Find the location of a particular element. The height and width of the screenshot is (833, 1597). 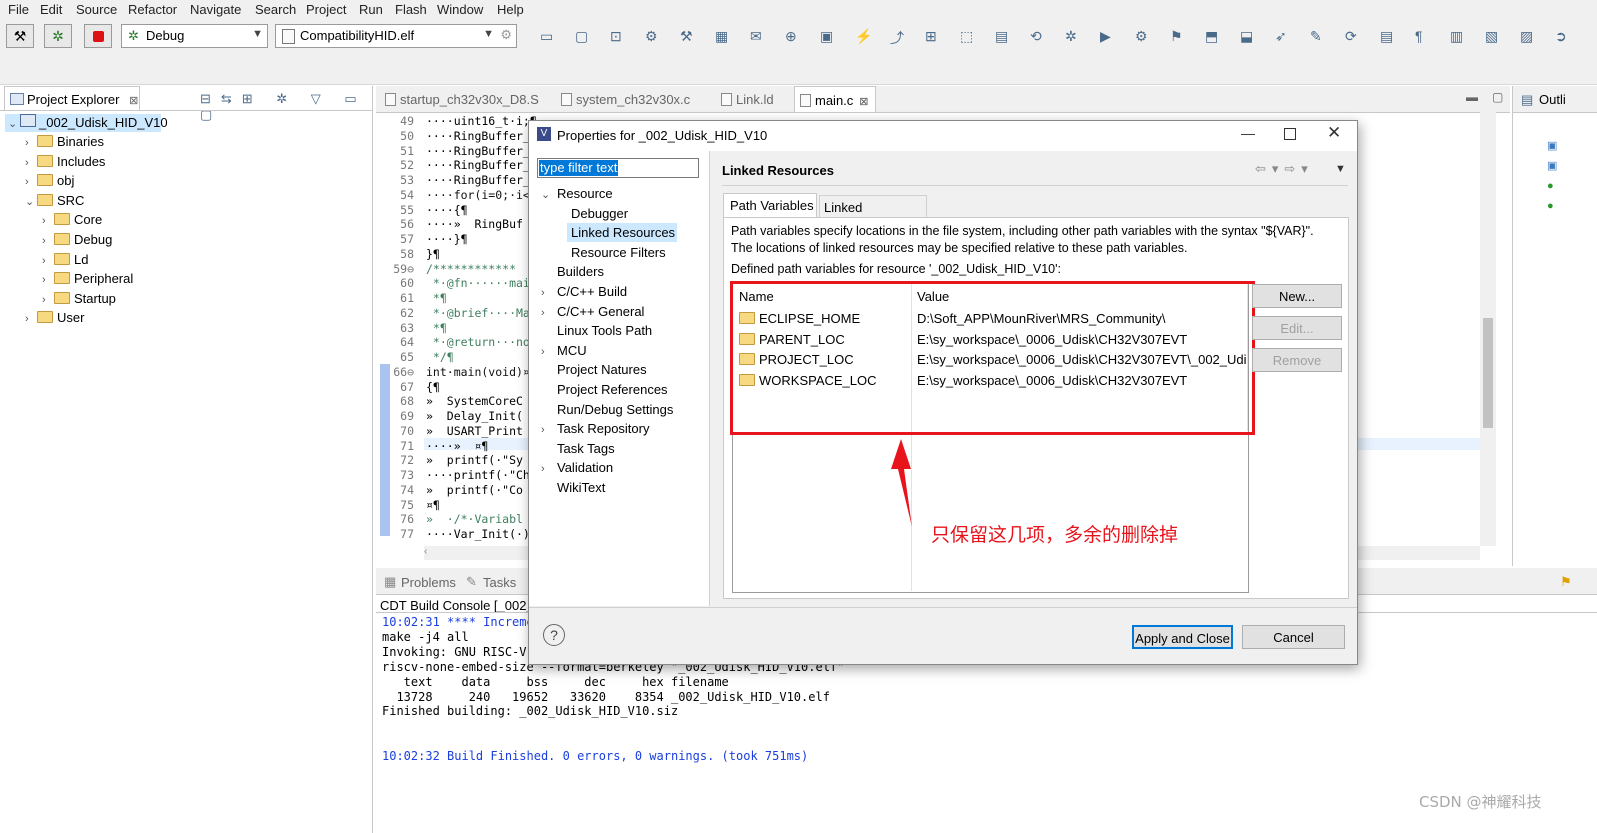

menu-project: Project is located at coordinates (326, 9).